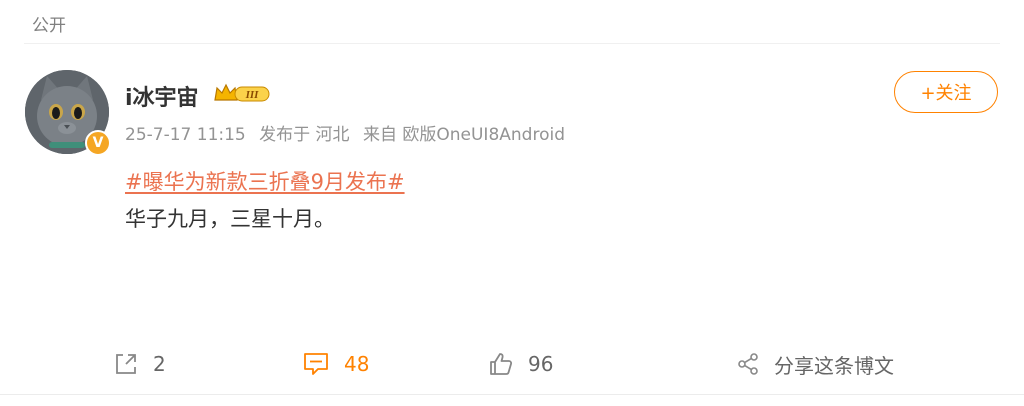 The width and height of the screenshot is (1024, 406). I want to click on comment-count: 48, so click(357, 364).